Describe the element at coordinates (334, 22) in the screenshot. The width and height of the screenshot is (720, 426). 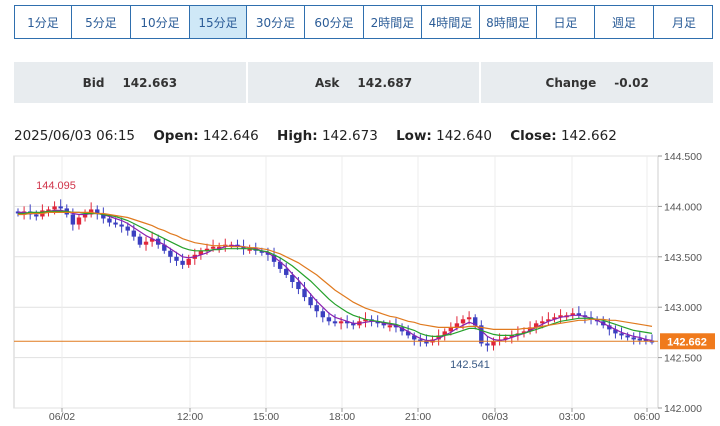
I see `tab-timeframe: 60分足` at that location.